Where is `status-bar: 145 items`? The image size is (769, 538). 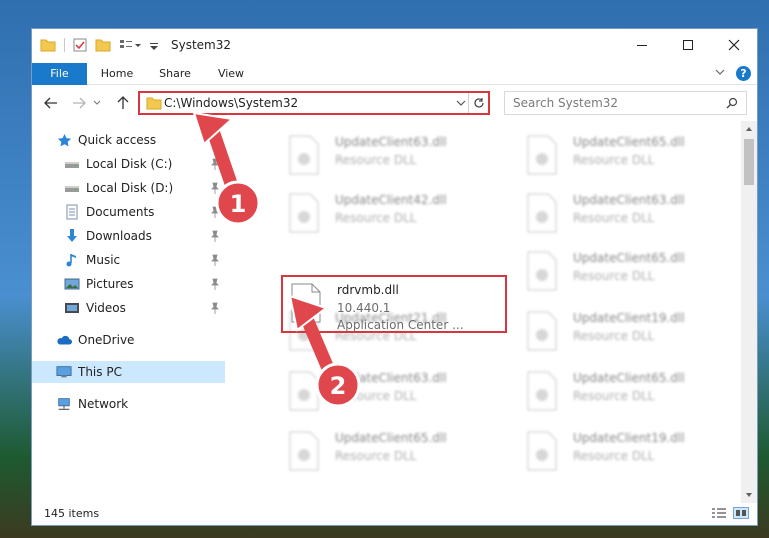
status-bar: 145 items is located at coordinates (394, 514).